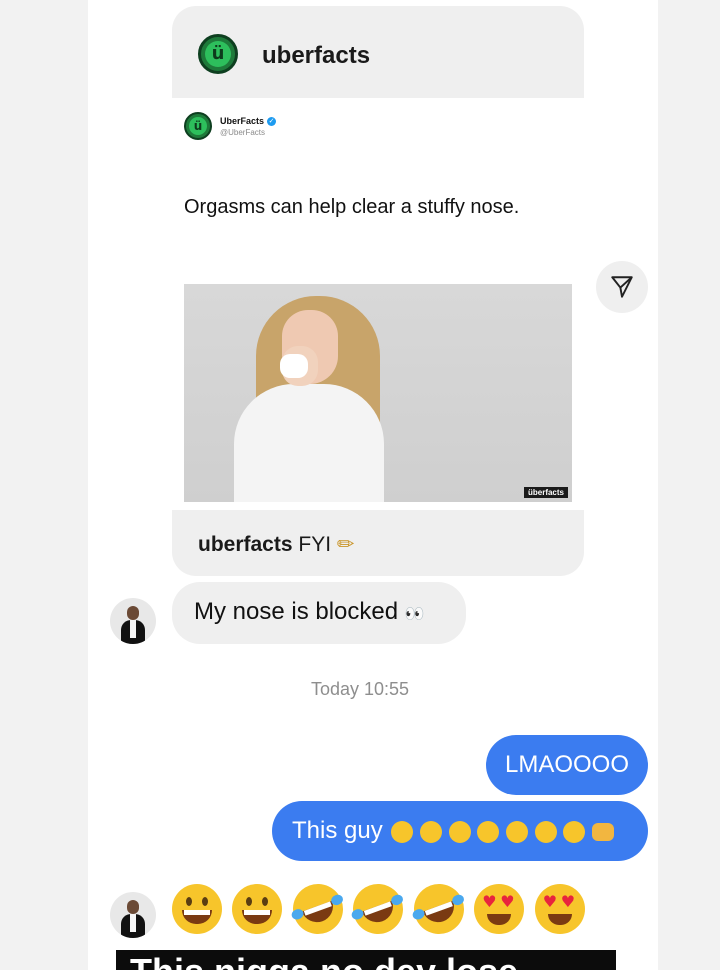 Image resolution: width=720 pixels, height=970 pixels. Describe the element at coordinates (218, 54) in the screenshot. I see `uberfacts-logo-icon: ü` at that location.